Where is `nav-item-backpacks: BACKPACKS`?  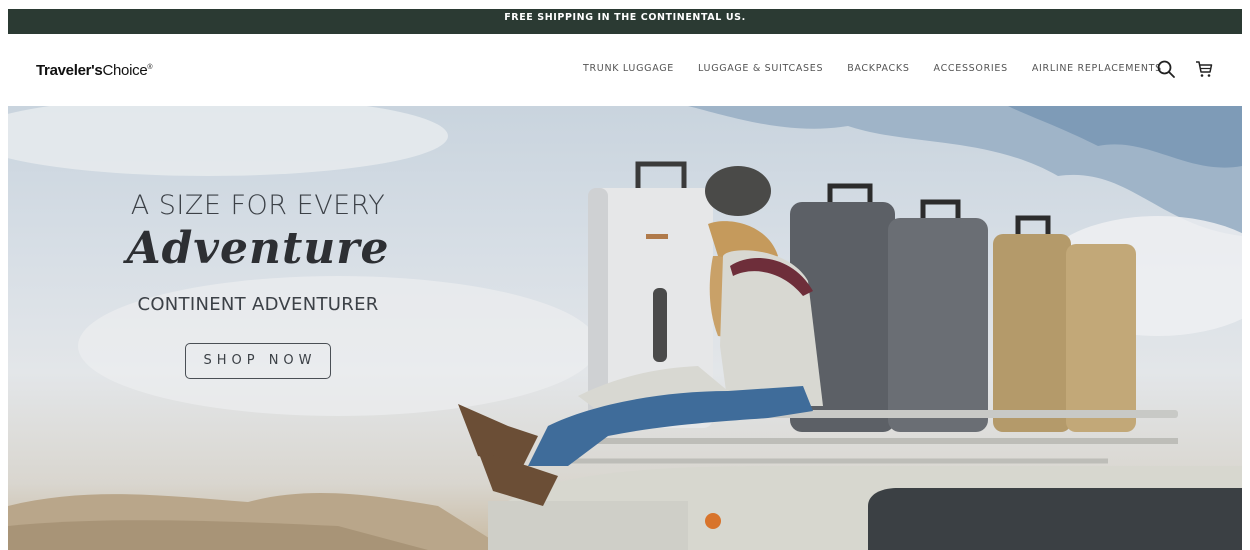 nav-item-backpacks: BACKPACKS is located at coordinates (878, 68).